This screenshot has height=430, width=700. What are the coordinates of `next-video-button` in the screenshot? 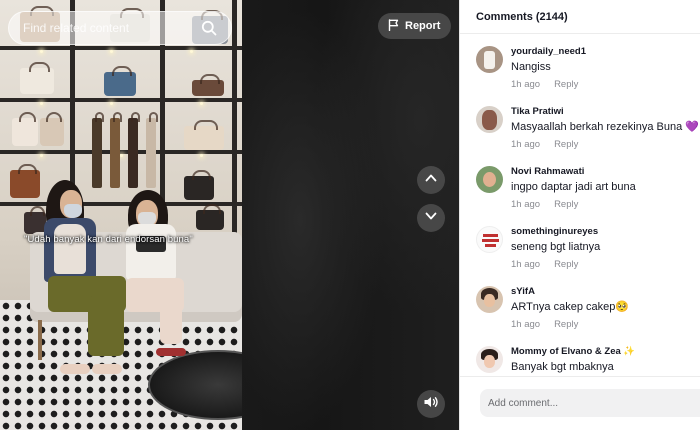 It's located at (431, 218).